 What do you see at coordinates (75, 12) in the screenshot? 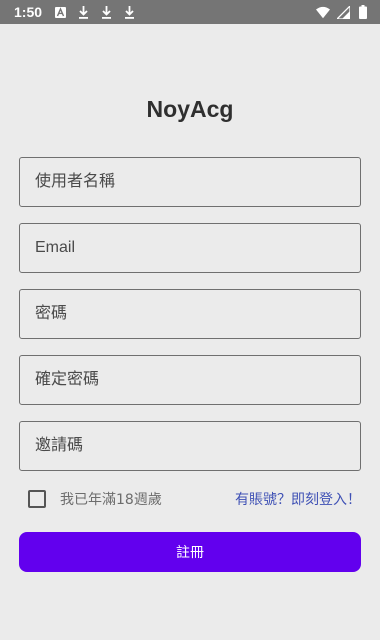
I see `status-left: 1:50` at bounding box center [75, 12].